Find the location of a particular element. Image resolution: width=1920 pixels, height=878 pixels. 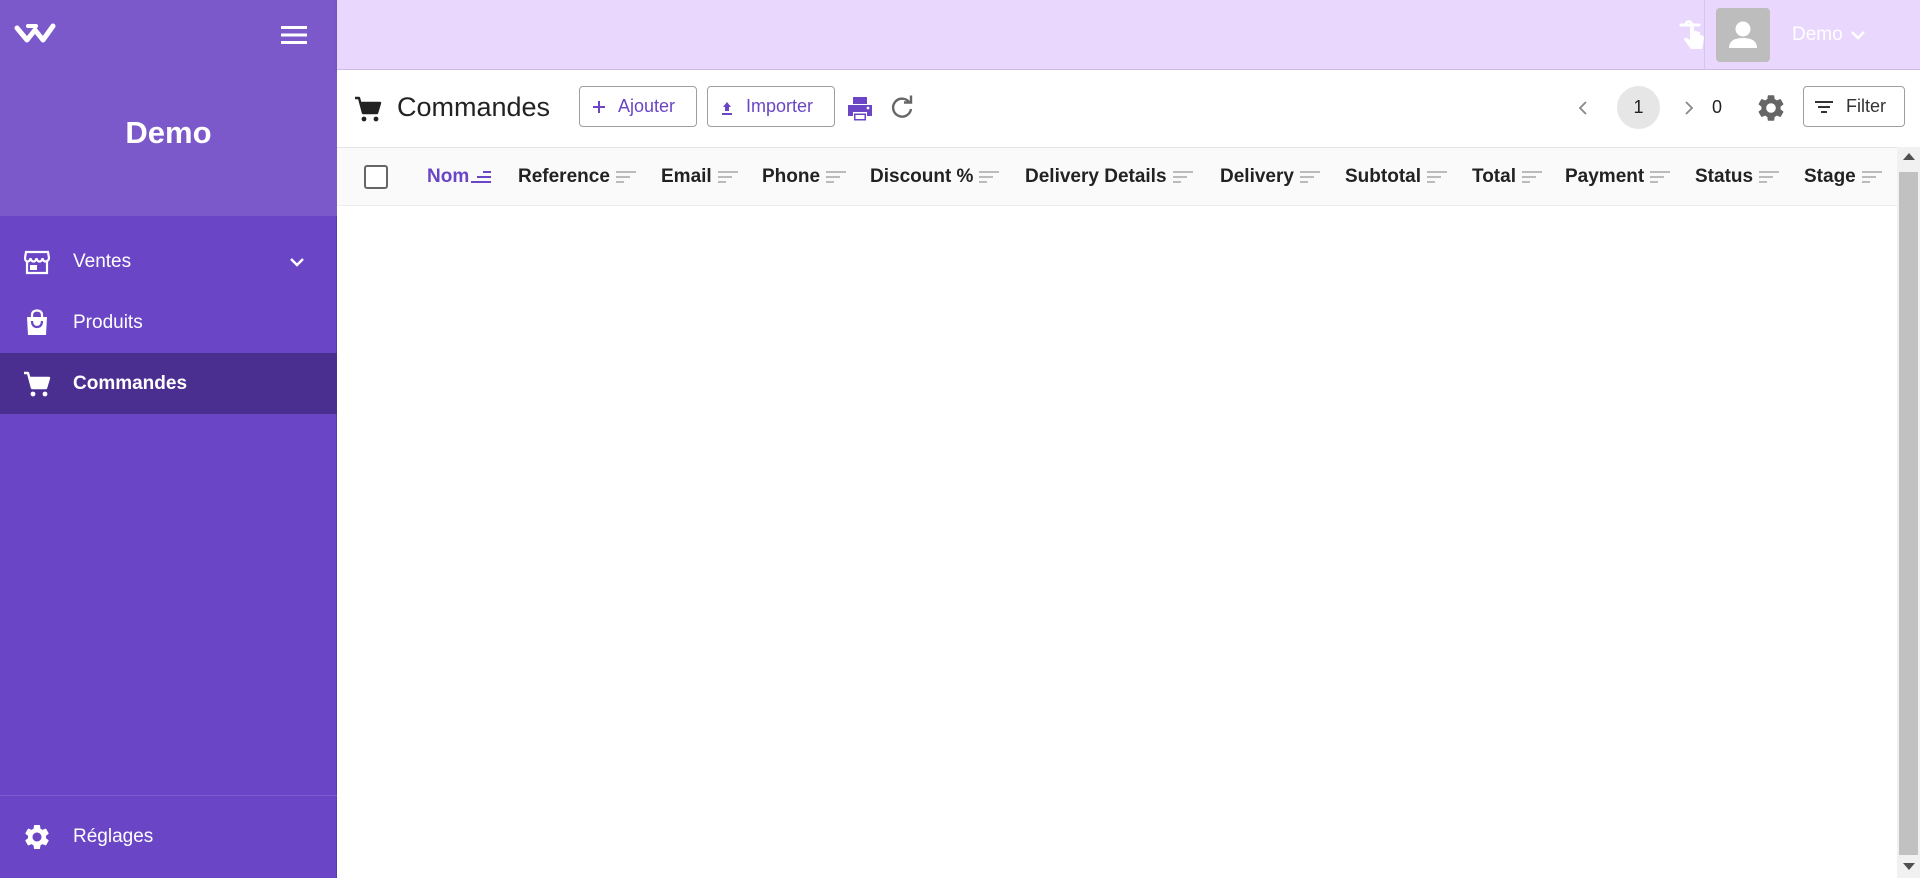

column-header-total: Total is located at coordinates (1508, 177).